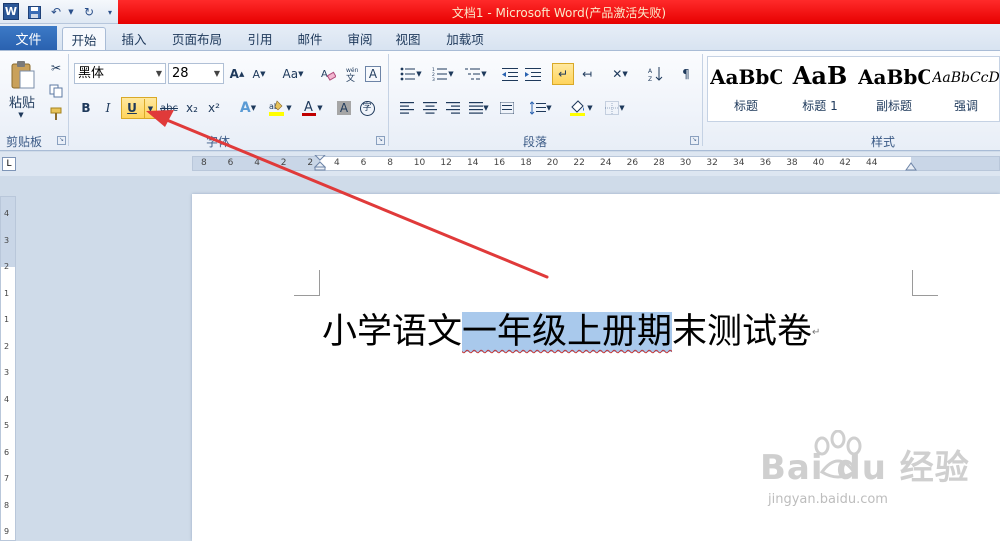 Image resolution: width=1000 pixels, height=541 pixels. What do you see at coordinates (650, 79) in the screenshot?
I see `svg-text: Z` at bounding box center [650, 79].